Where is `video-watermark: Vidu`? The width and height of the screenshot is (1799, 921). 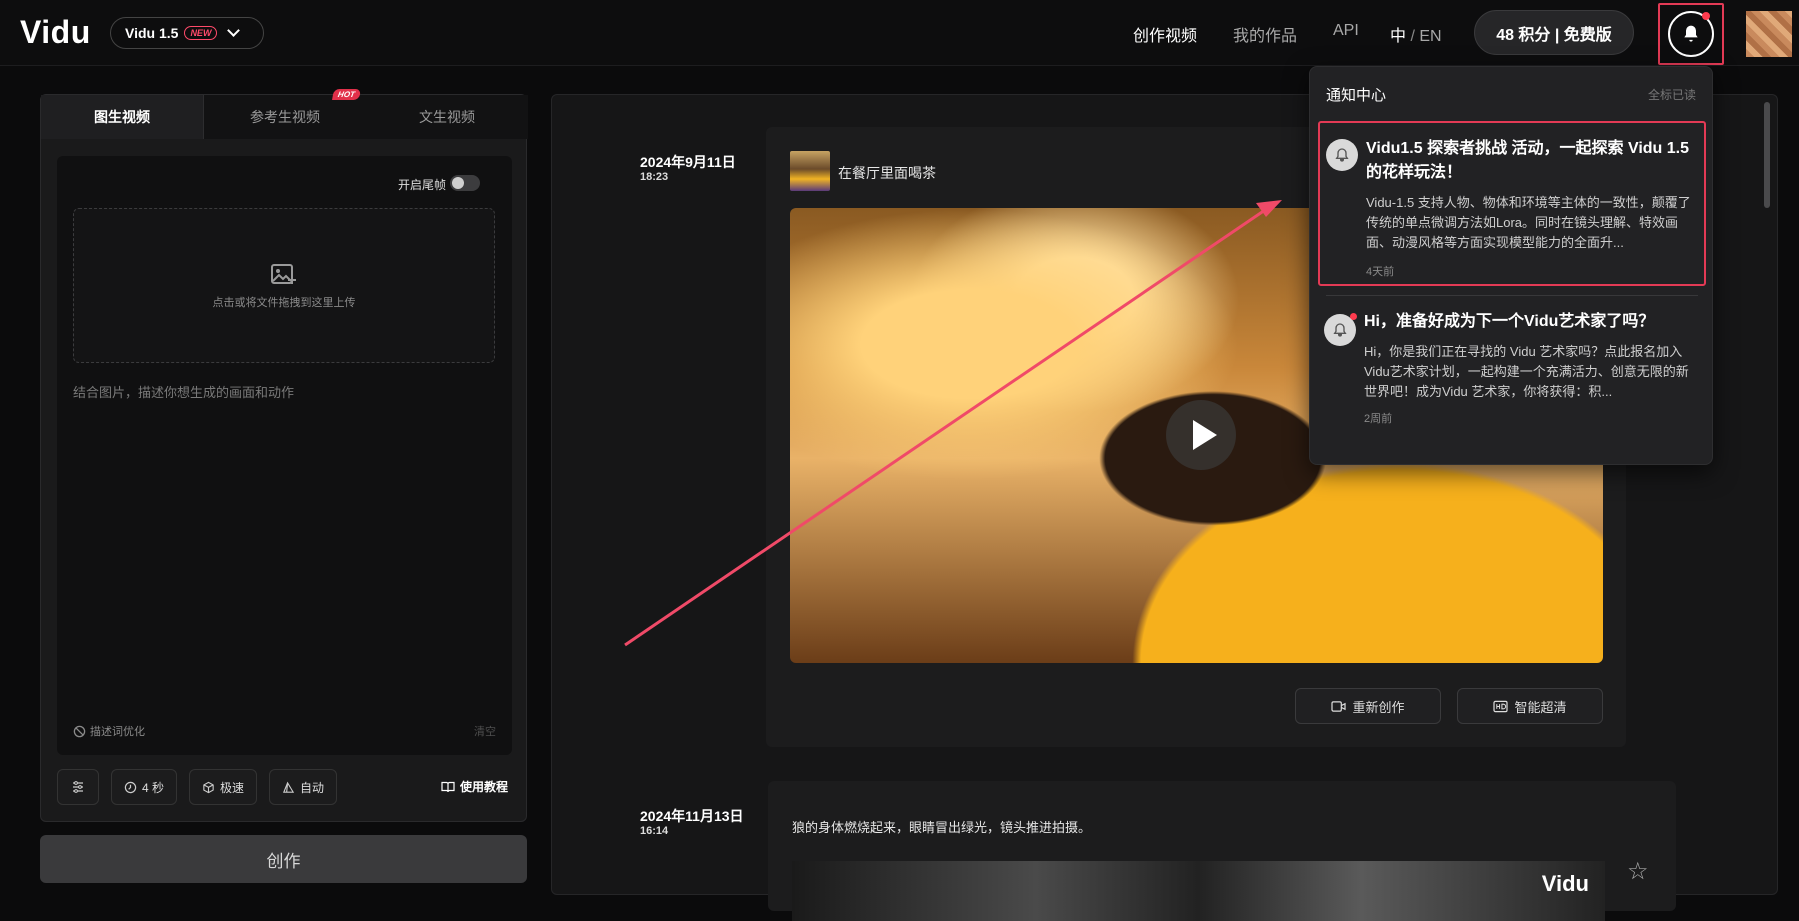
video-watermark: Vidu is located at coordinates (1565, 883).